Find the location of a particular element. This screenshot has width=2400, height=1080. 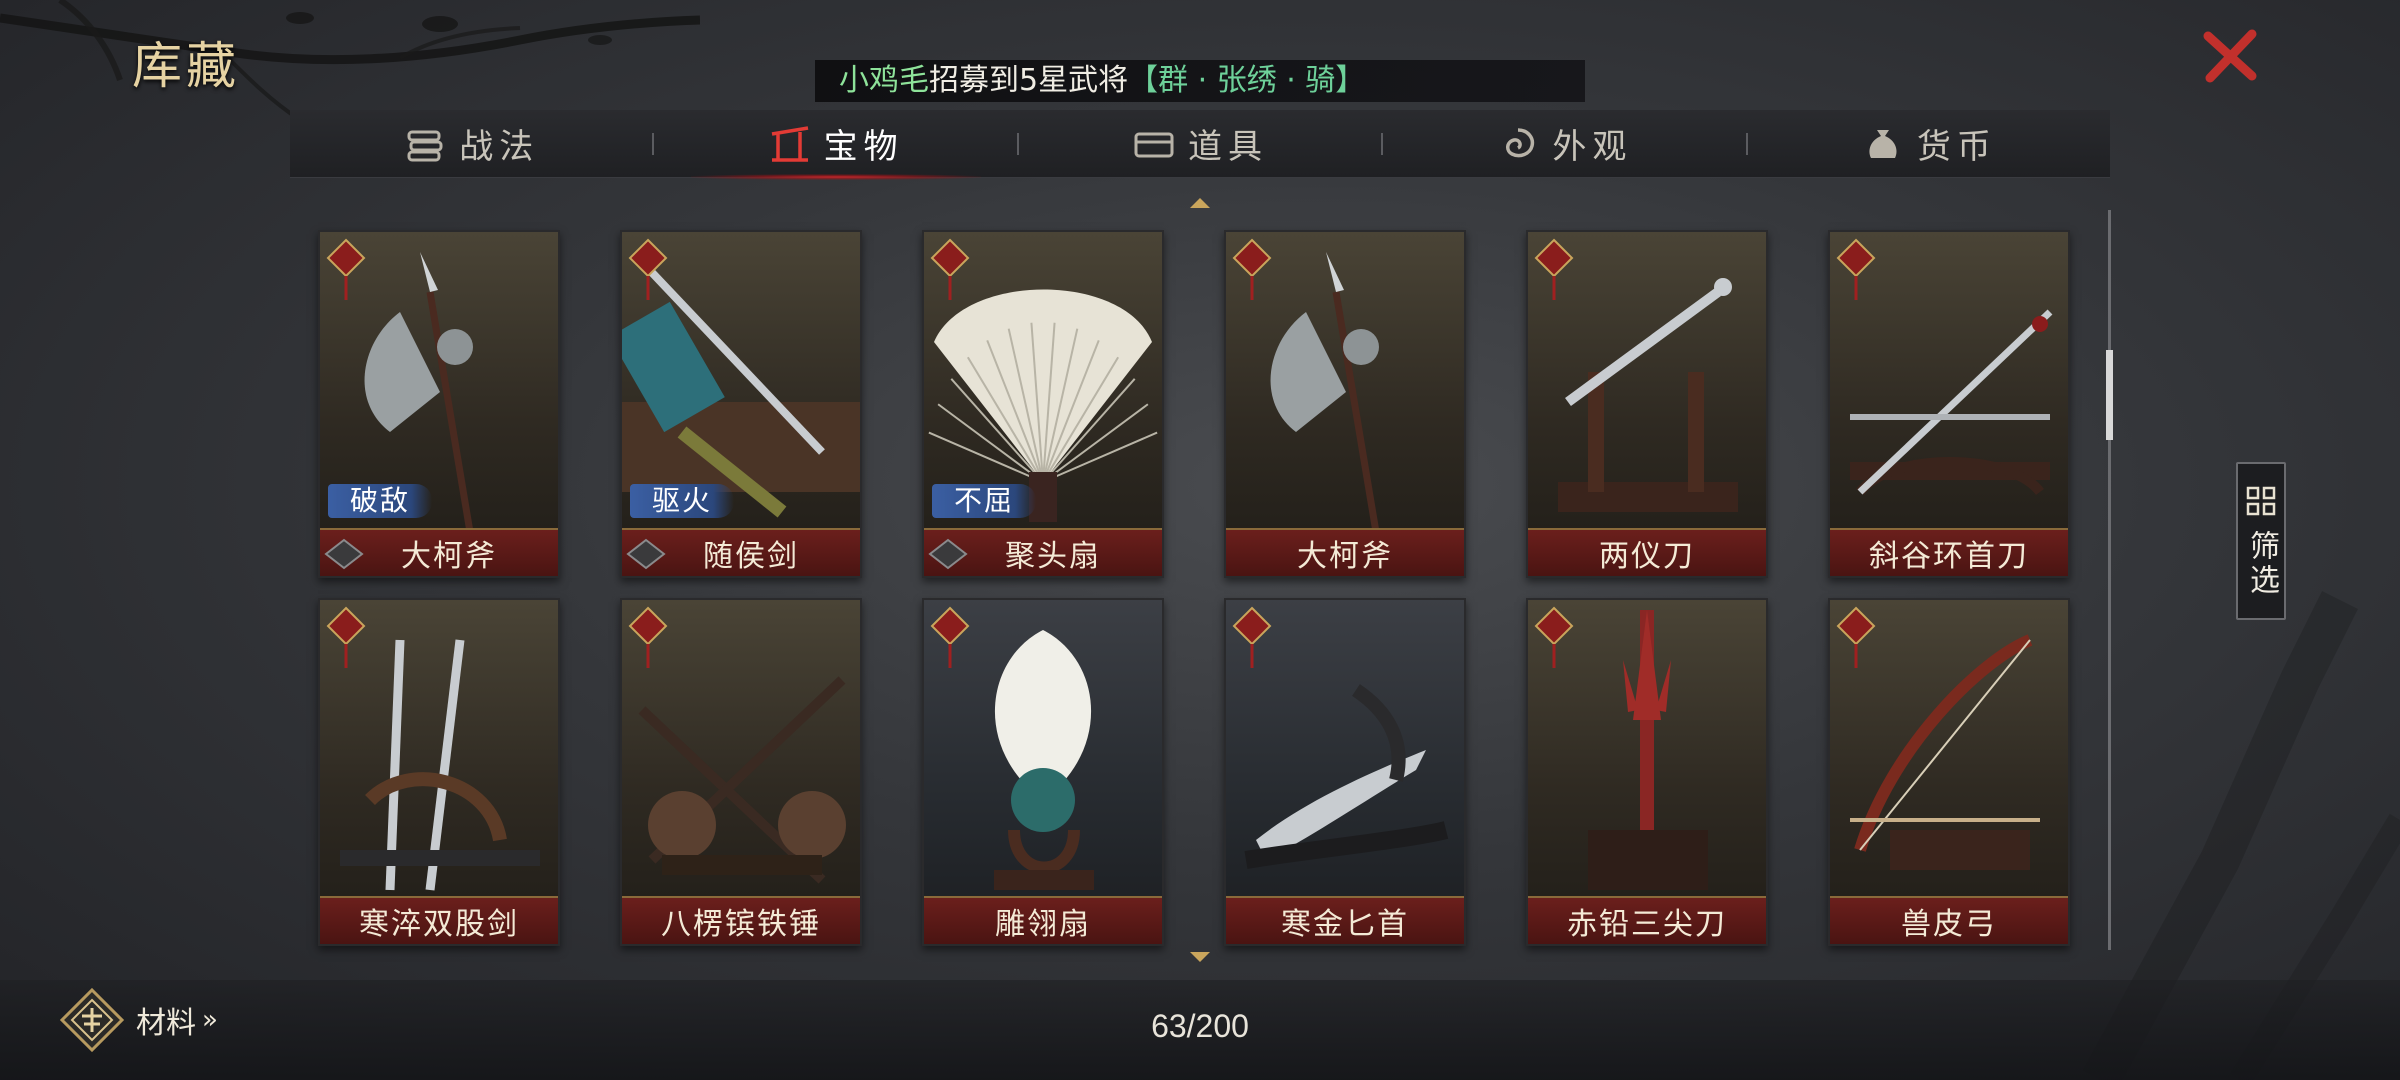

treasure-name: 聚头扇 is located at coordinates (1053, 556).